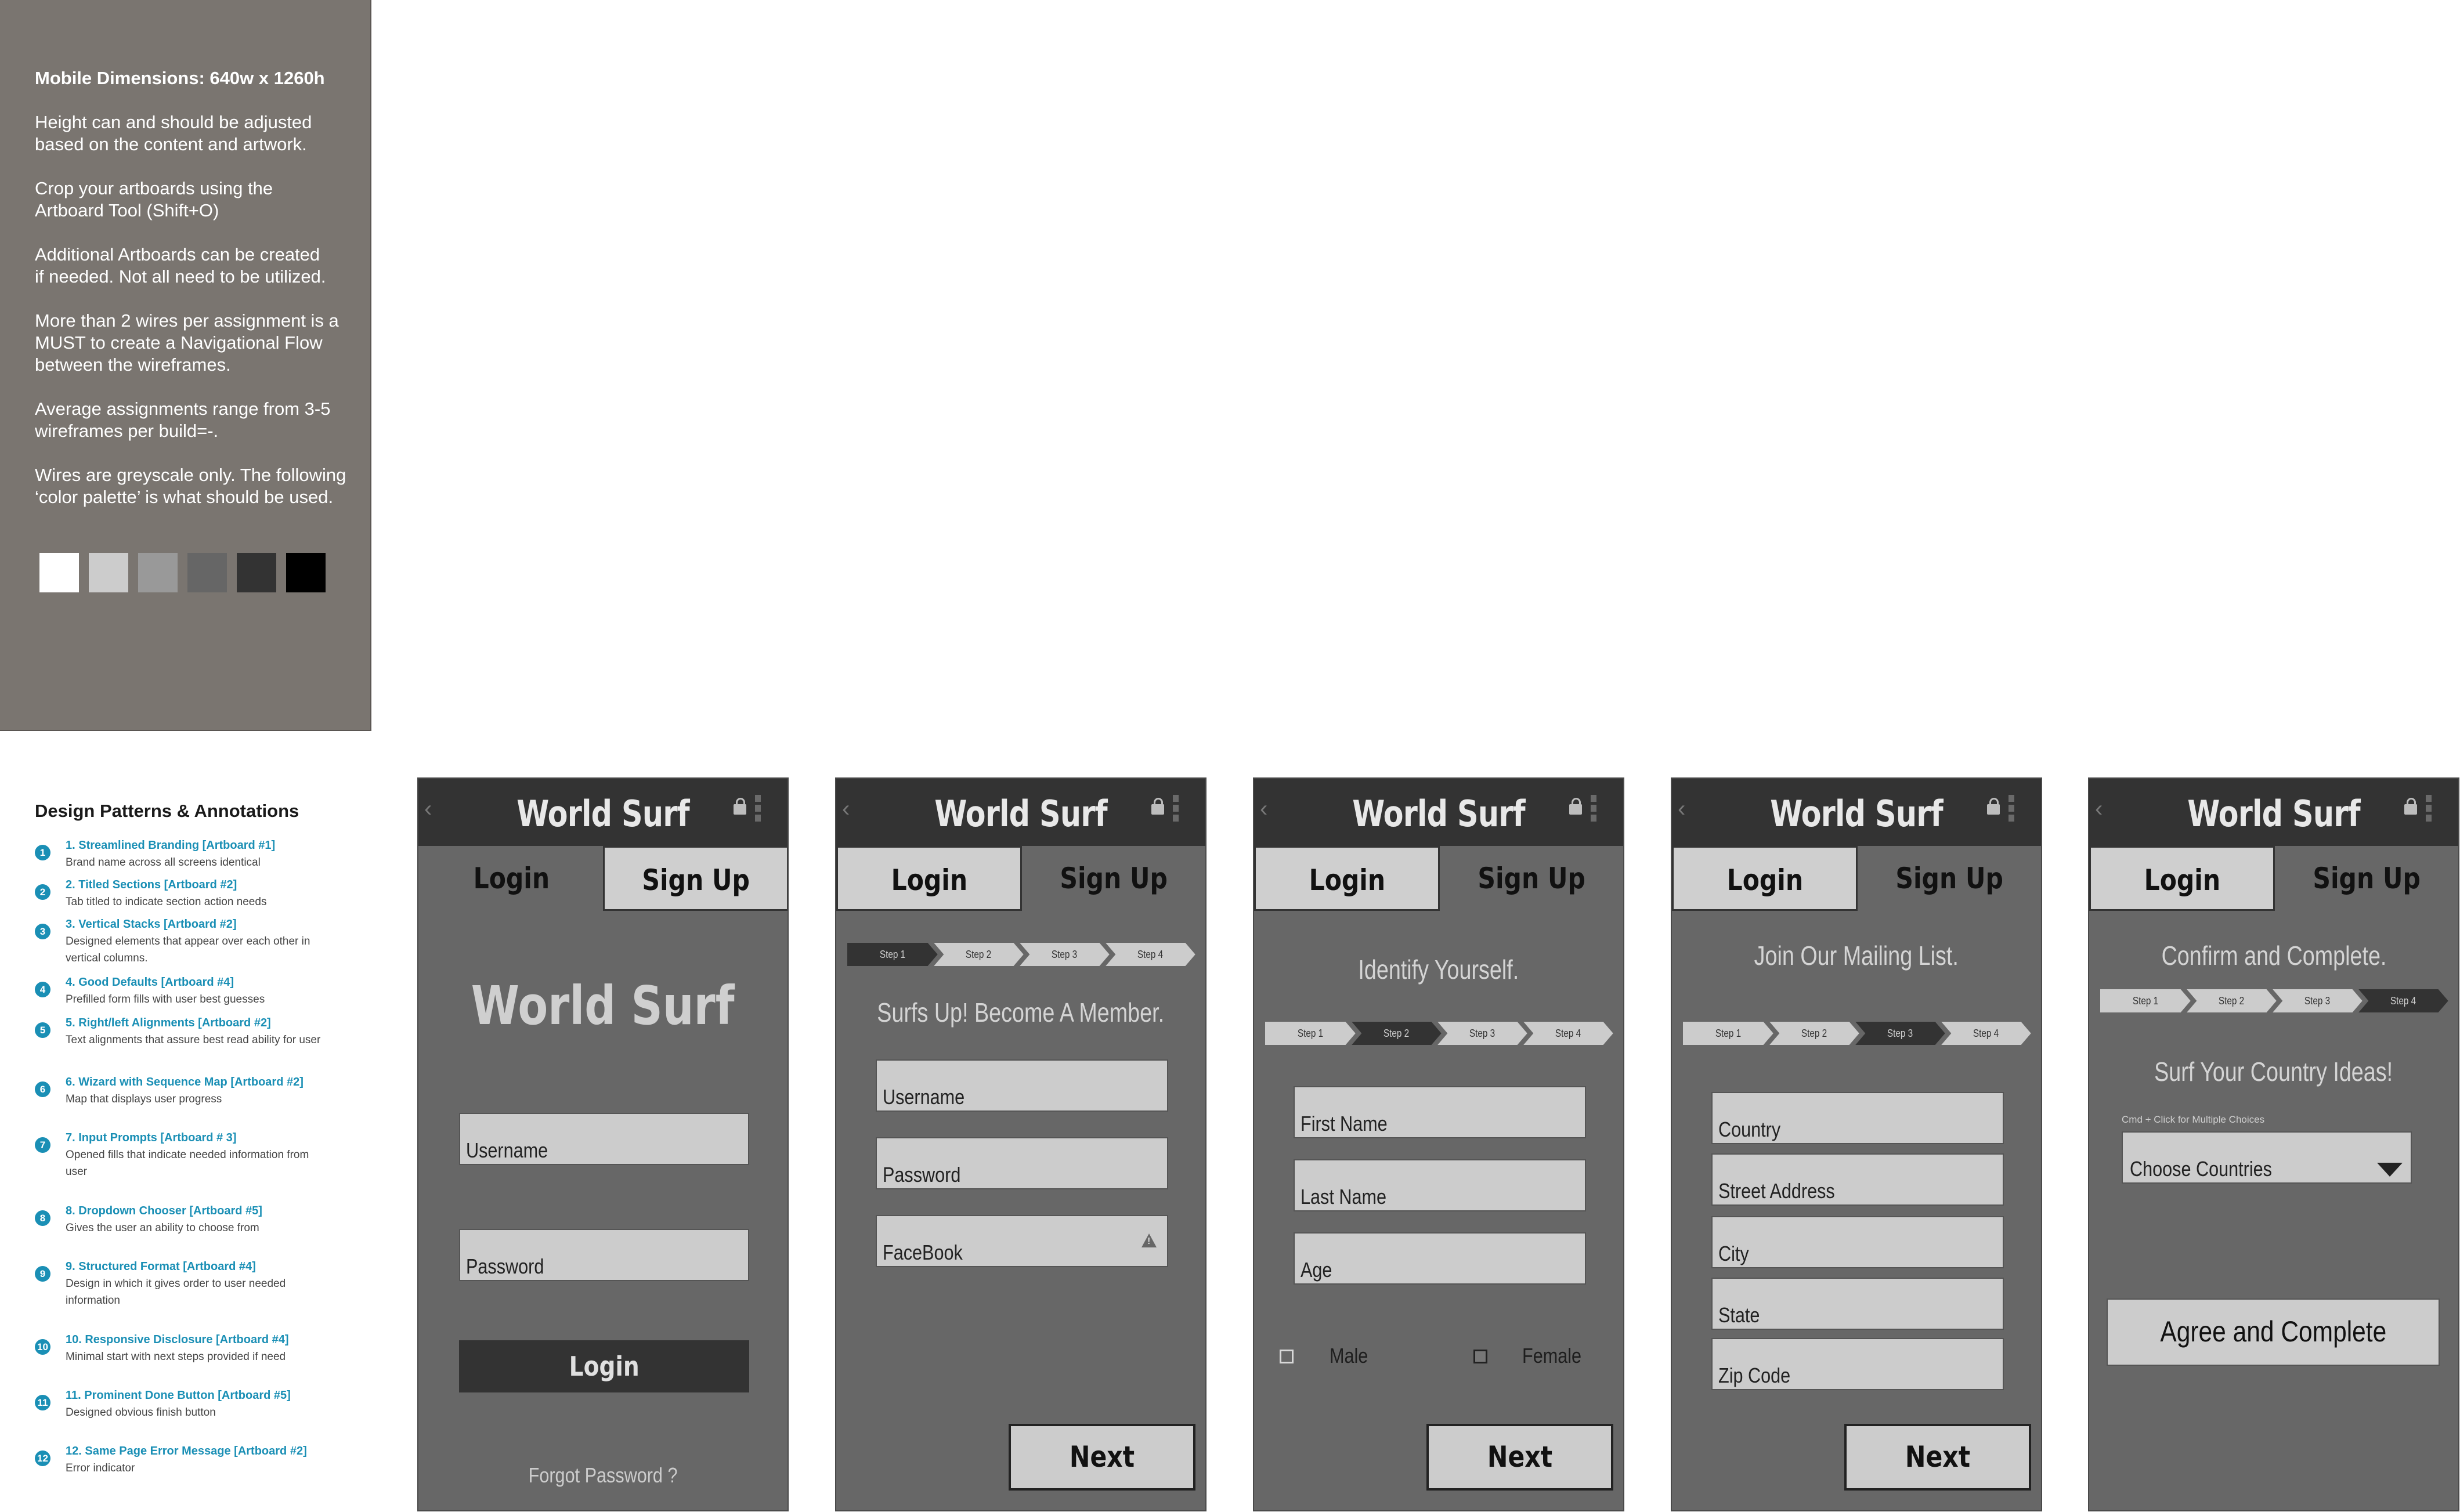 This screenshot has height=1512, width=2460. Describe the element at coordinates (505, 1266) in the screenshot. I see `password-placeholder: Password` at that location.